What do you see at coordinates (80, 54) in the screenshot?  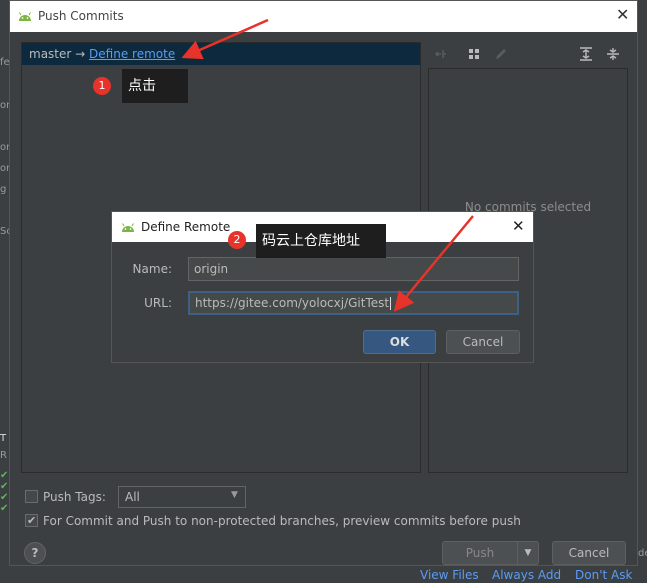 I see `arrow-icon: →` at bounding box center [80, 54].